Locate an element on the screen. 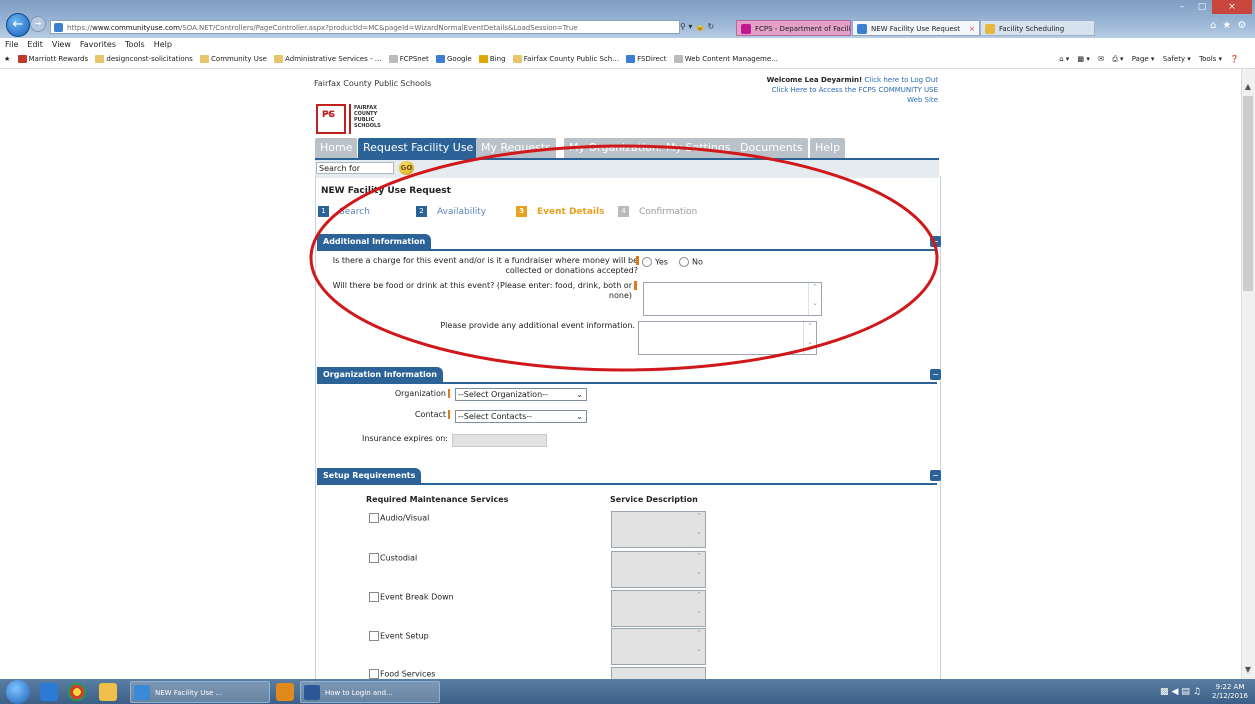 The image size is (1255, 704). address-tools: ⚲ ▾ 🔒 ↻ is located at coordinates (705, 27).